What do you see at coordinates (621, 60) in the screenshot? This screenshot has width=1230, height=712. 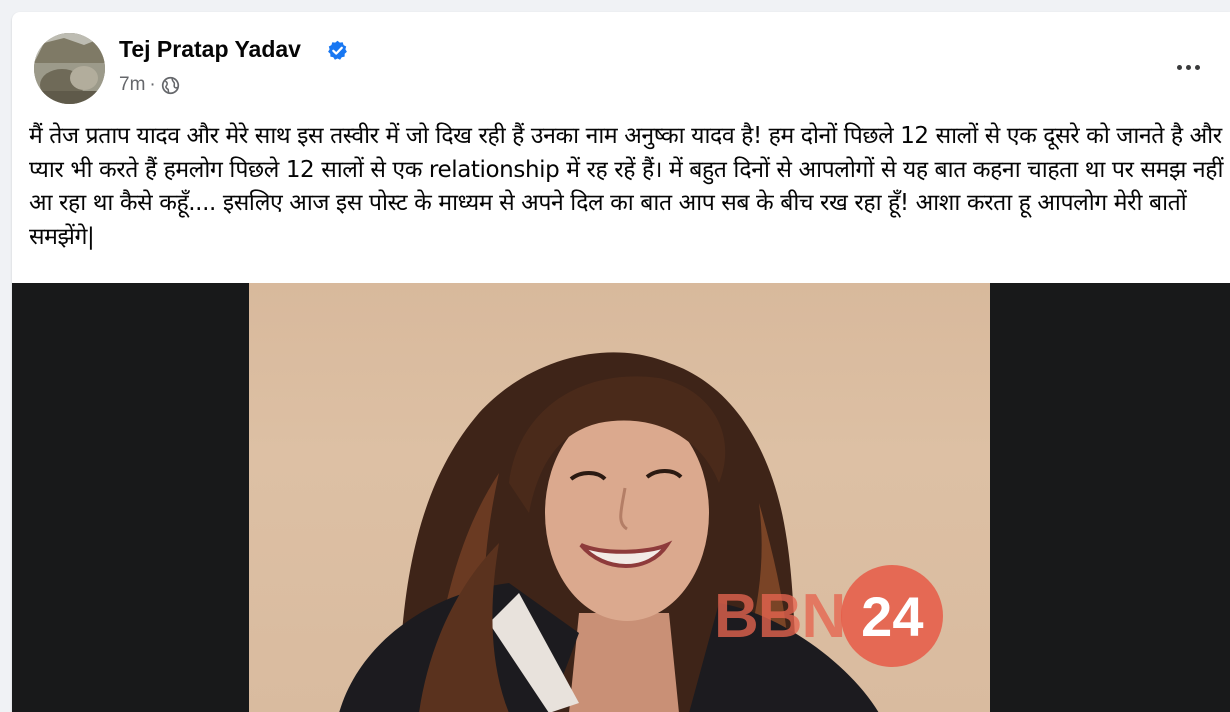 I see `post-header: Tej Pratap Yadav 7m ·` at bounding box center [621, 60].